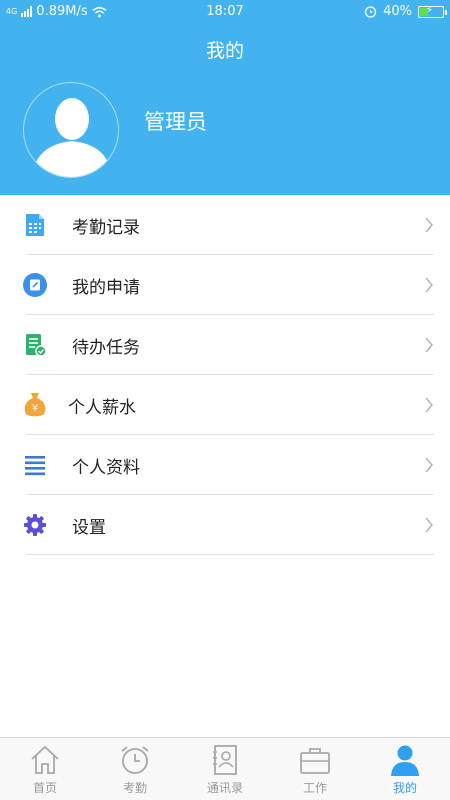 The height and width of the screenshot is (800, 450). I want to click on menu-item-label: 个人资料, so click(106, 468).